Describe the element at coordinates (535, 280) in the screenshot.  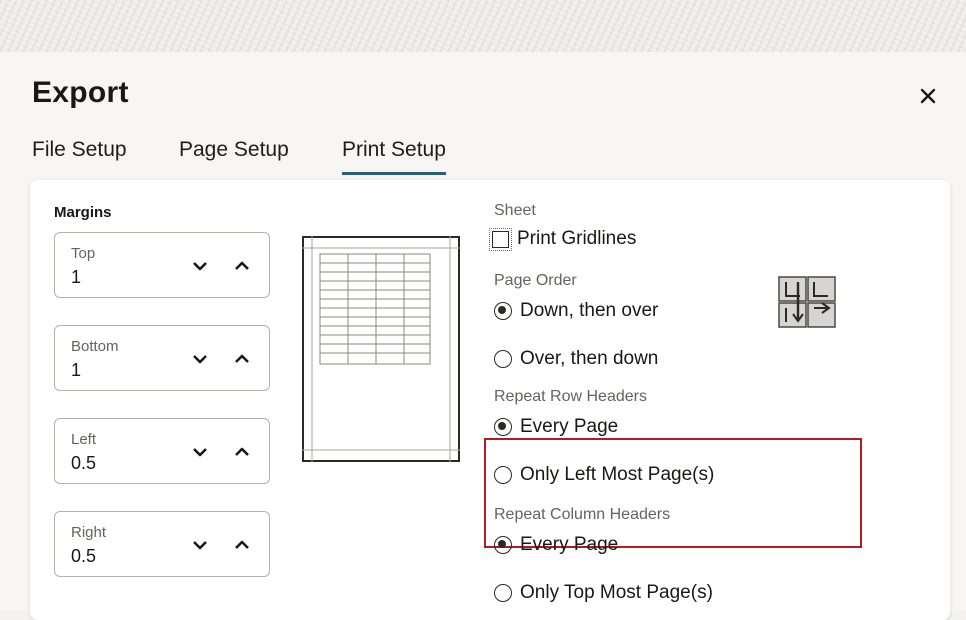
I see `page-order-label: Page Order` at that location.